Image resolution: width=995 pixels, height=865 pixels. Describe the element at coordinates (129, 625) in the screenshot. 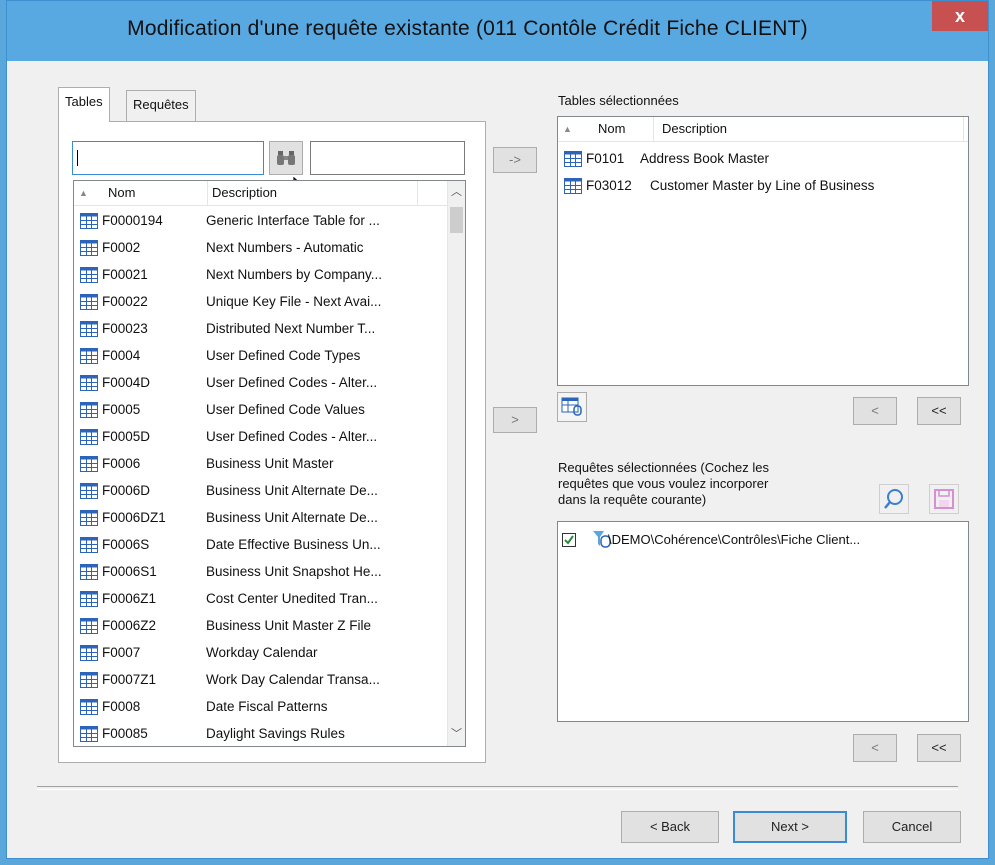

I see `table-code: F0006Z2` at that location.